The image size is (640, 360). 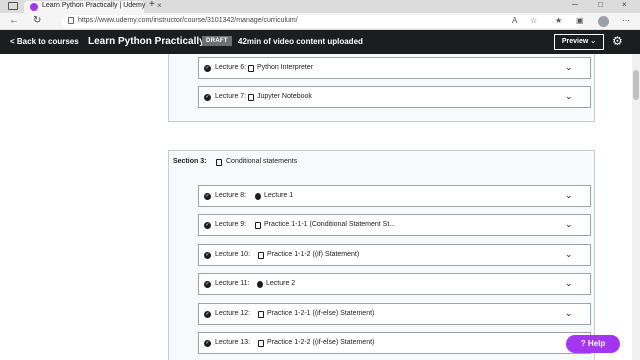 What do you see at coordinates (321, 313) in the screenshot?
I see `lecture-title: Practice 1-2-1 ((if-else) Statement)` at bounding box center [321, 313].